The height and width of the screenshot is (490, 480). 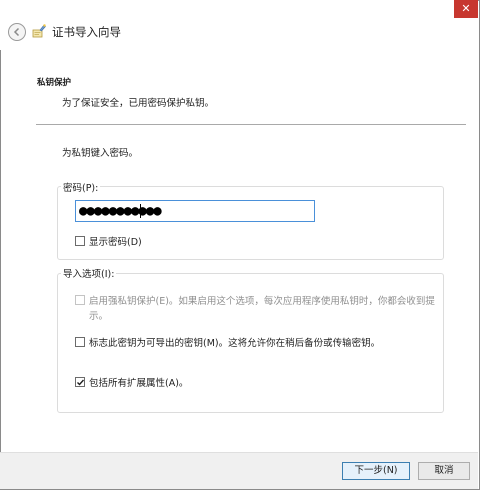 I want to click on section-heading: 私钥保护, so click(x=54, y=83).